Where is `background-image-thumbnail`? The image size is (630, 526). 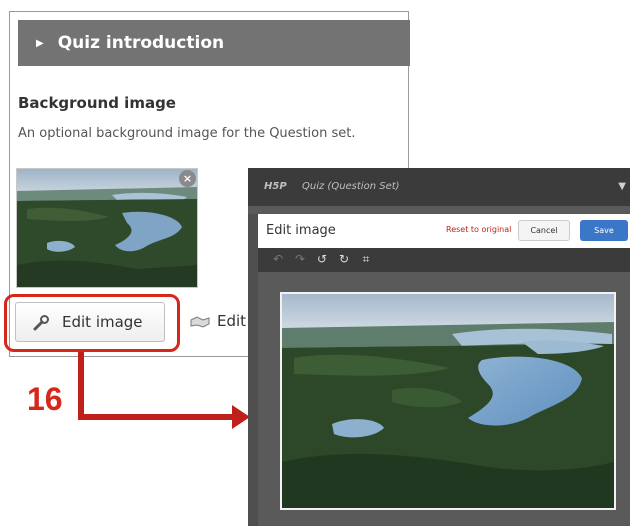
background-image-thumbnail is located at coordinates (107, 228).